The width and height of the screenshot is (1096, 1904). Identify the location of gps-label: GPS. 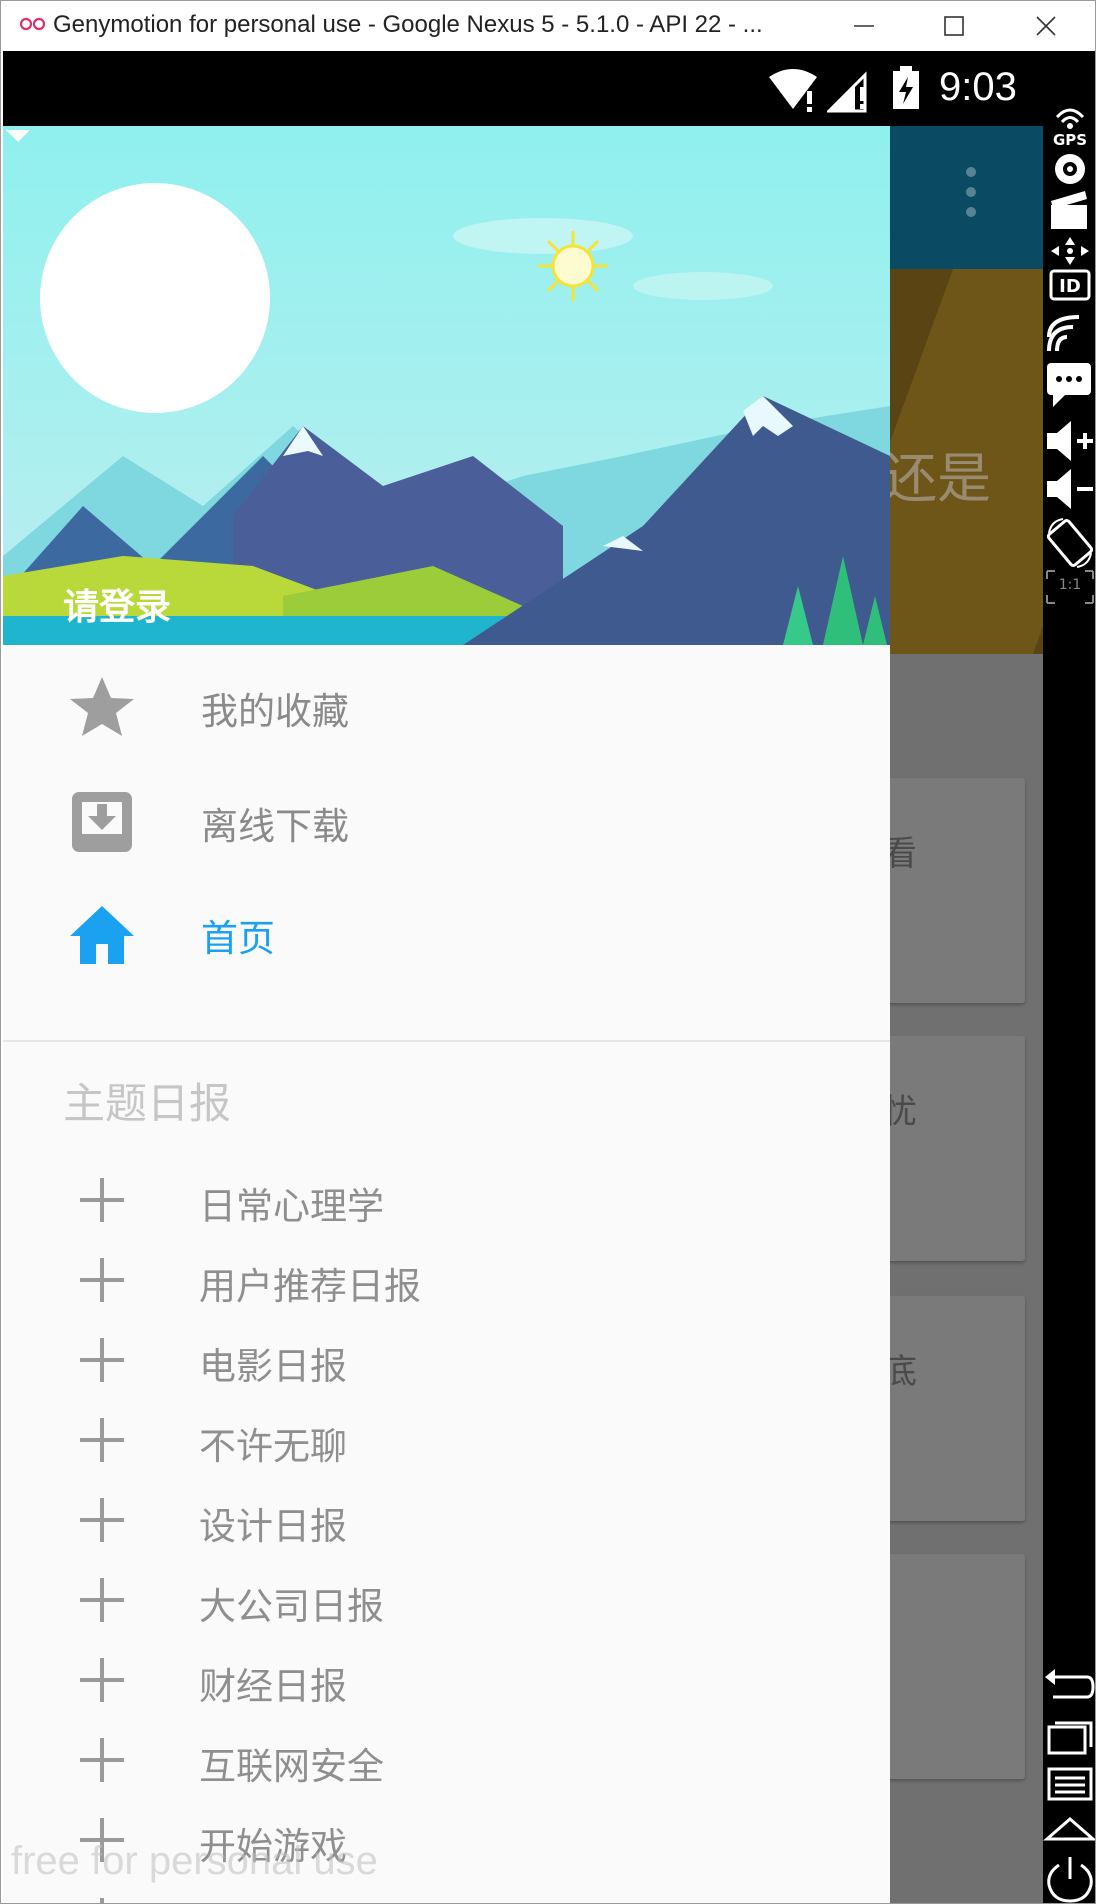
(1070, 140).